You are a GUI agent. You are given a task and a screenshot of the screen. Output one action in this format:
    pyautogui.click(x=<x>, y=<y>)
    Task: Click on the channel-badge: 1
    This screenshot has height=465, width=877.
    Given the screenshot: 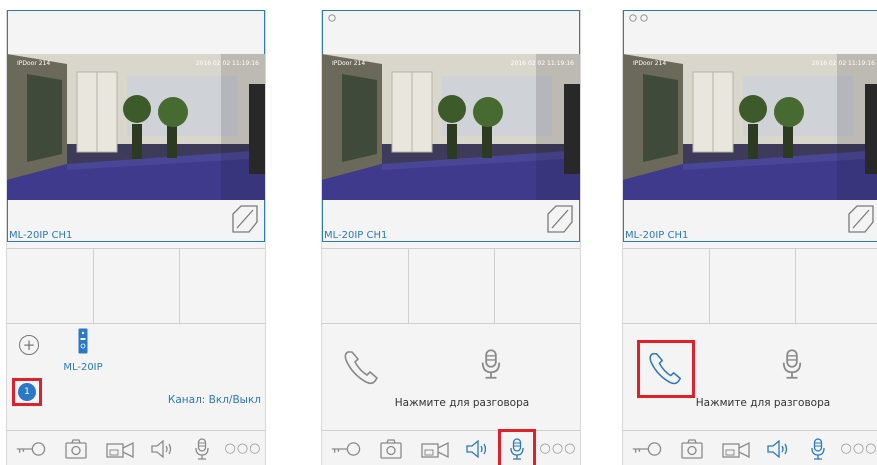 What is the action you would take?
    pyautogui.click(x=27, y=392)
    